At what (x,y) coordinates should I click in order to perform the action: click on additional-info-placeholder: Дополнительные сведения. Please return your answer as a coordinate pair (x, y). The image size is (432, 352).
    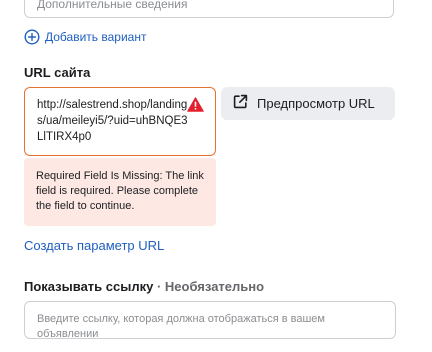
    Looking at the image, I should click on (112, 5).